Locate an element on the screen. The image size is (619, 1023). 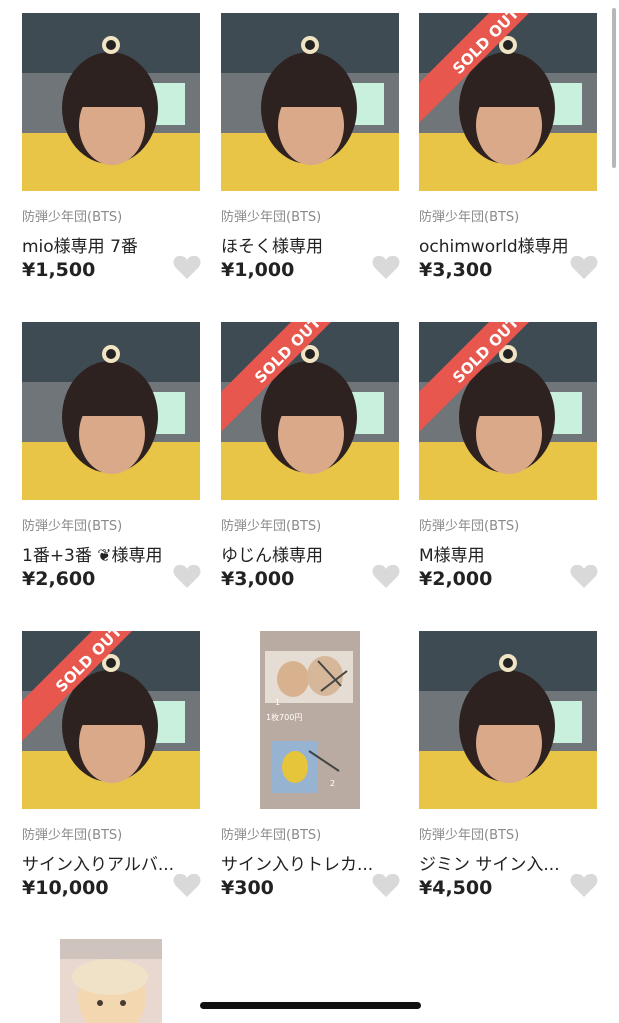
photocard-number-1: 1 is located at coordinates (277, 702).